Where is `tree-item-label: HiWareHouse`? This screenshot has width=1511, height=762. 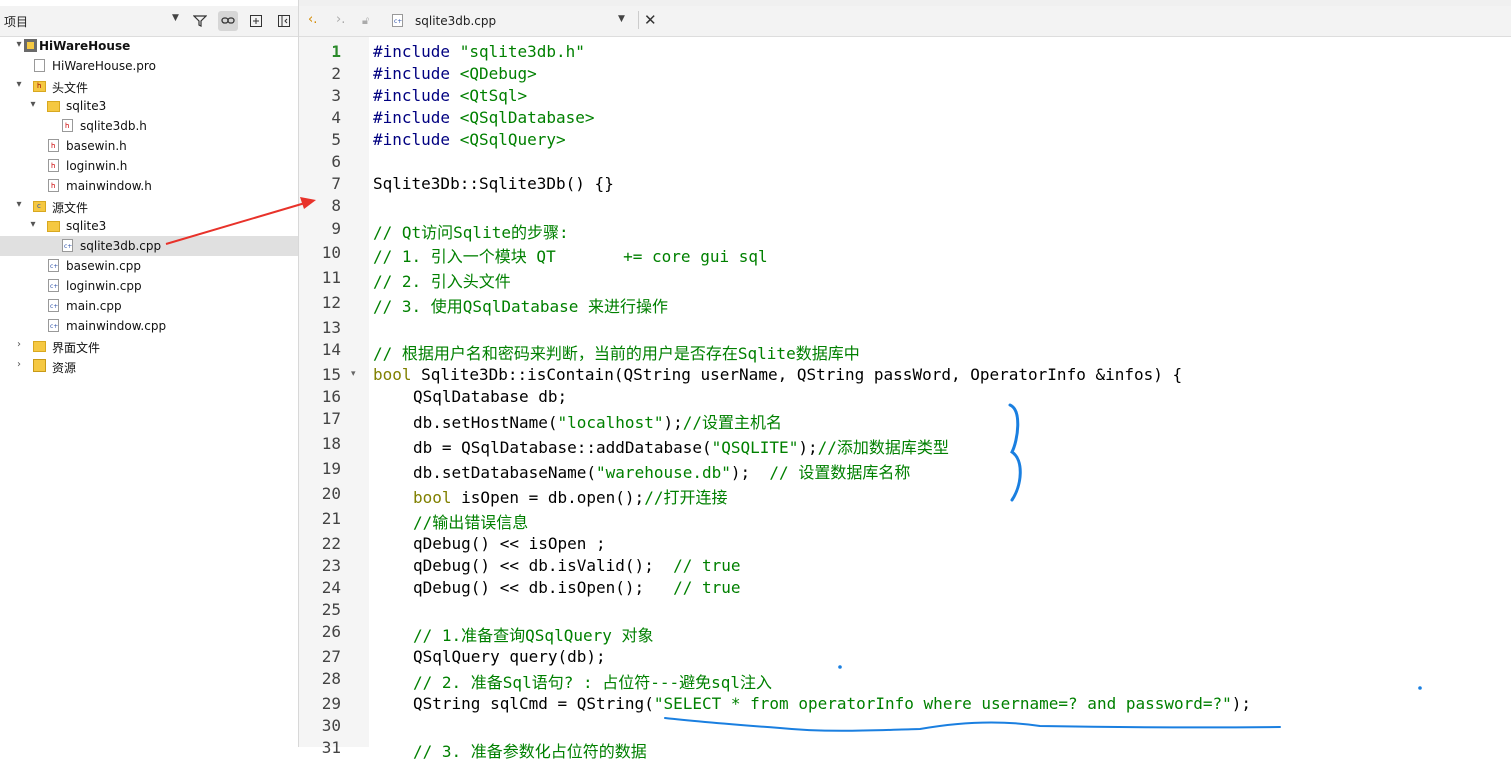
tree-item-label: HiWareHouse is located at coordinates (85, 46).